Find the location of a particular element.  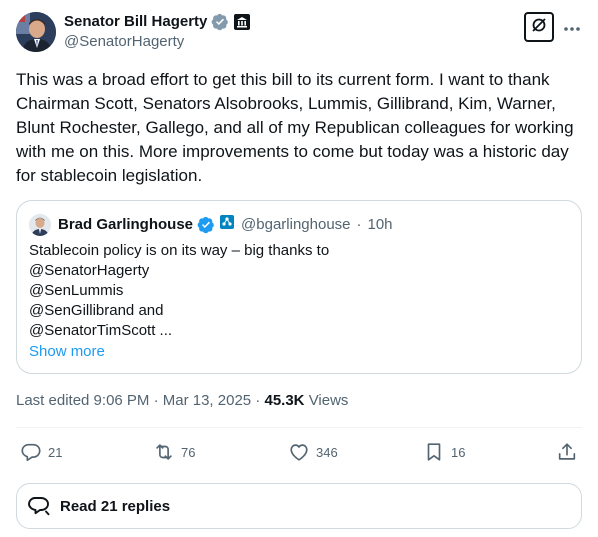

author-handle: @SenatorHagerty is located at coordinates (124, 42).